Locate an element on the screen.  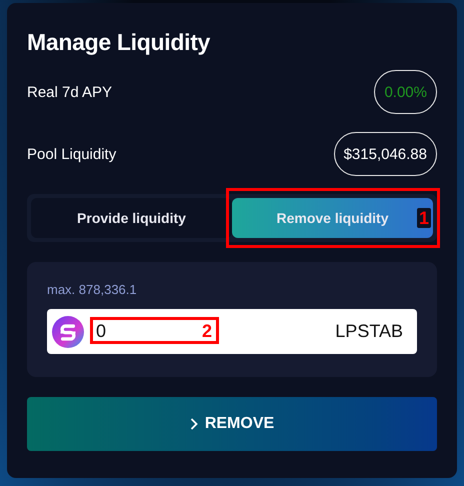
annotation-label: 1 is located at coordinates (423, 218).